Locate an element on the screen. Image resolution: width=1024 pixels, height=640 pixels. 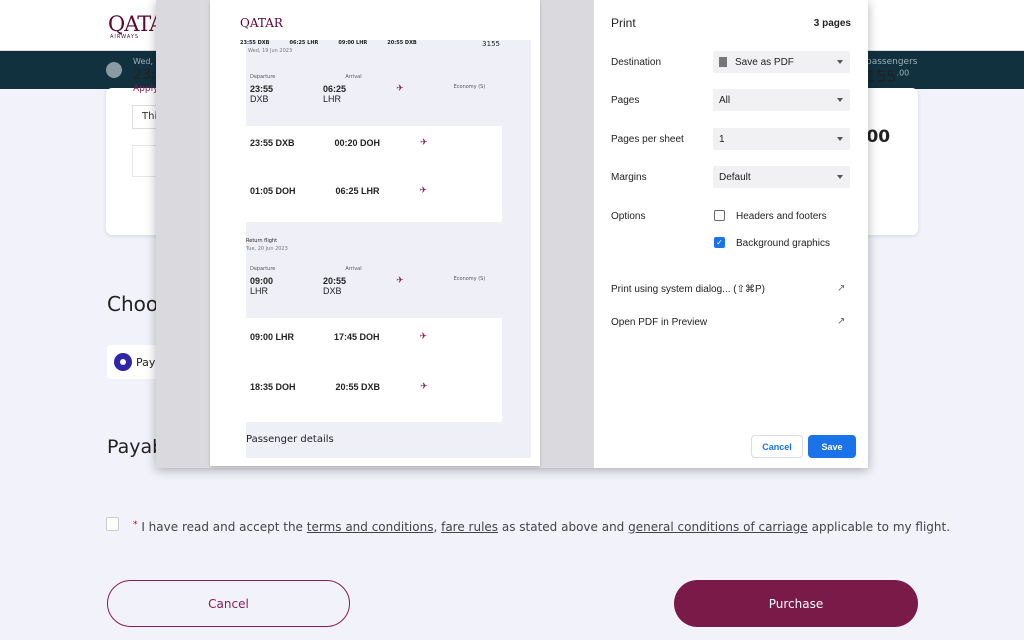
margins-label: Margins is located at coordinates (629, 177).